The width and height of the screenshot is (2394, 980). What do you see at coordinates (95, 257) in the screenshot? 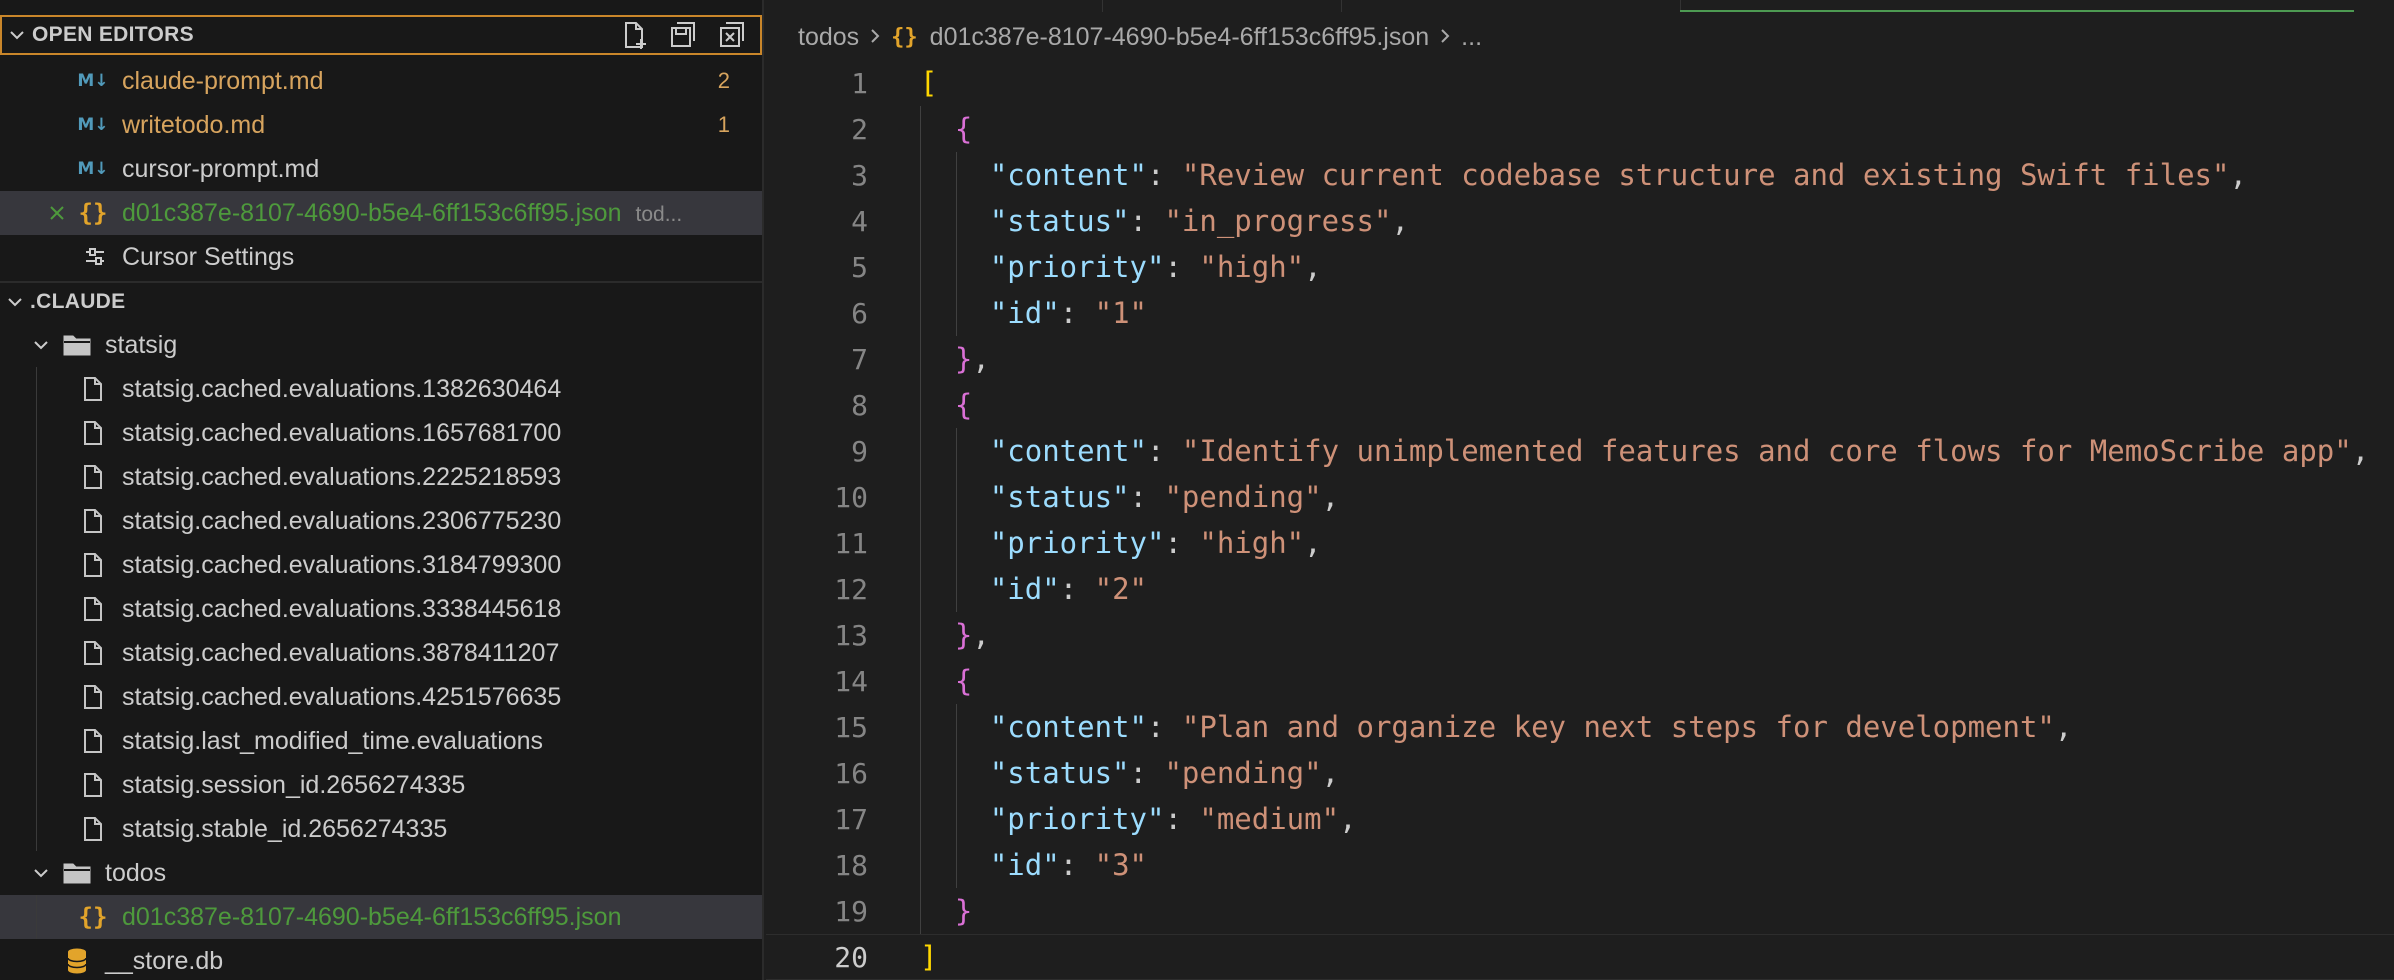
I see `settings-icon` at bounding box center [95, 257].